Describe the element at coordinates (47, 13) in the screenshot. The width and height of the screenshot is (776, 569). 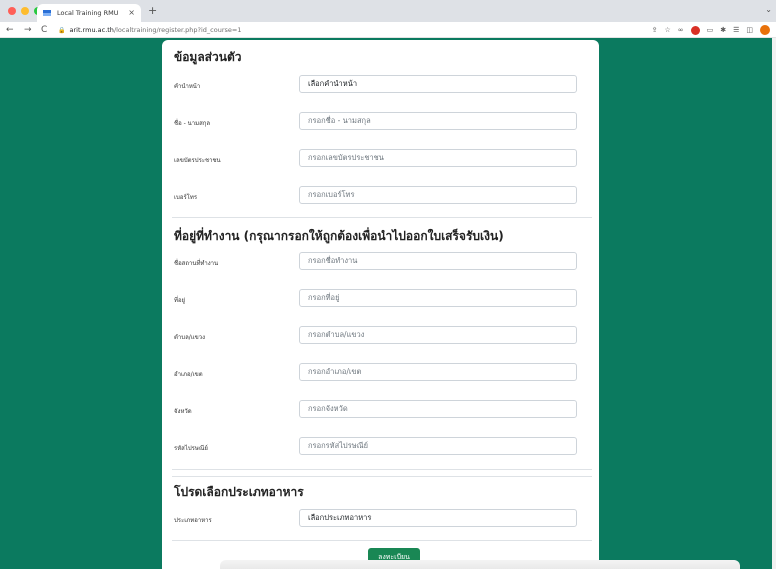
I see `site-favicon-icon` at that location.